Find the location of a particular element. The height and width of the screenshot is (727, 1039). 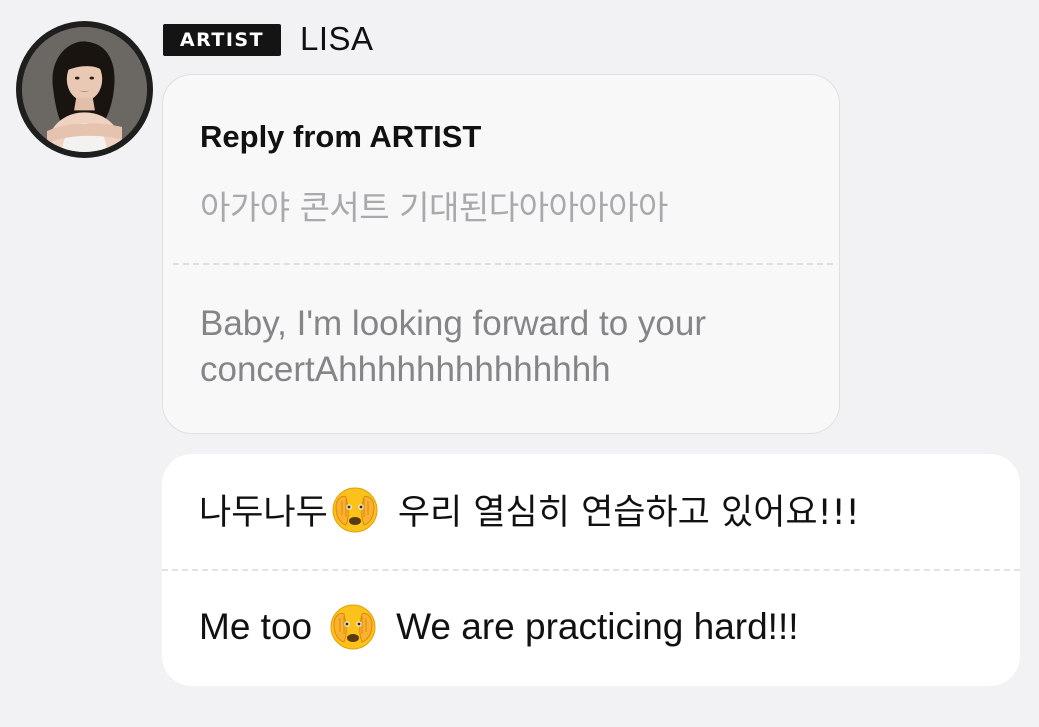

artist-badge: ARTIST is located at coordinates (222, 40).